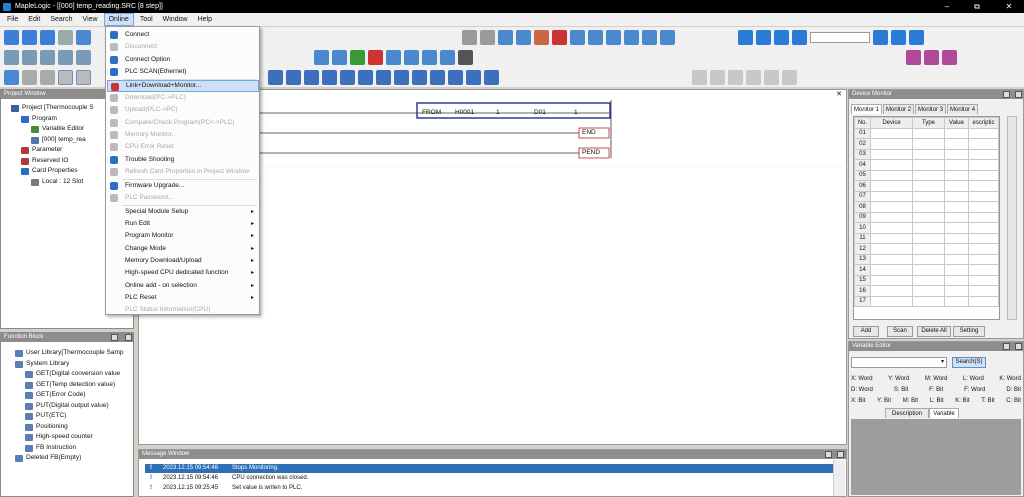 The height and width of the screenshot is (497, 1024). What do you see at coordinates (183, 72) in the screenshot?
I see `menu-item: PLC SCAN(Ethernet)` at bounding box center [183, 72].